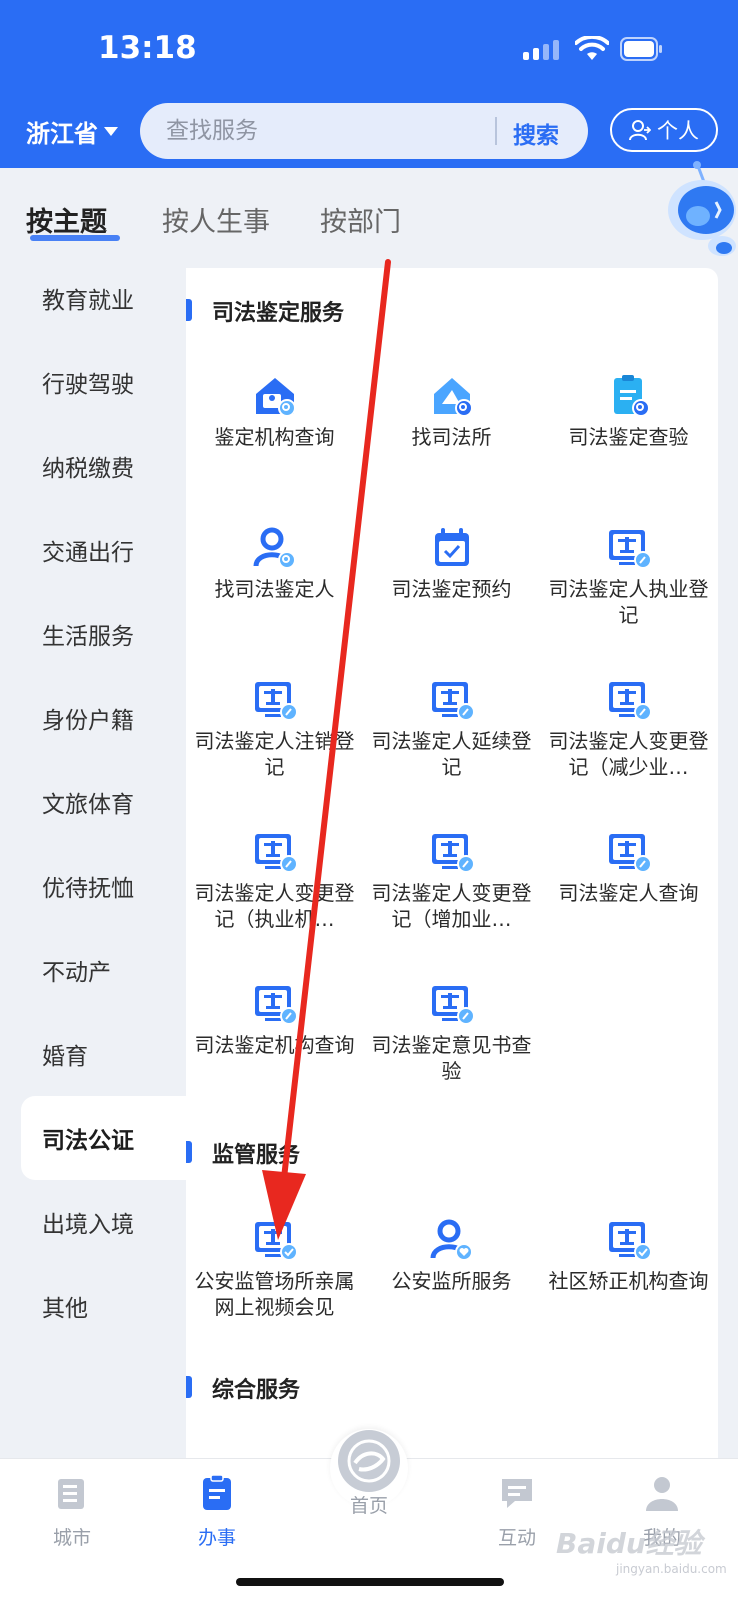 This screenshot has height=1600, width=738. I want to click on home-indicator, so click(370, 1582).